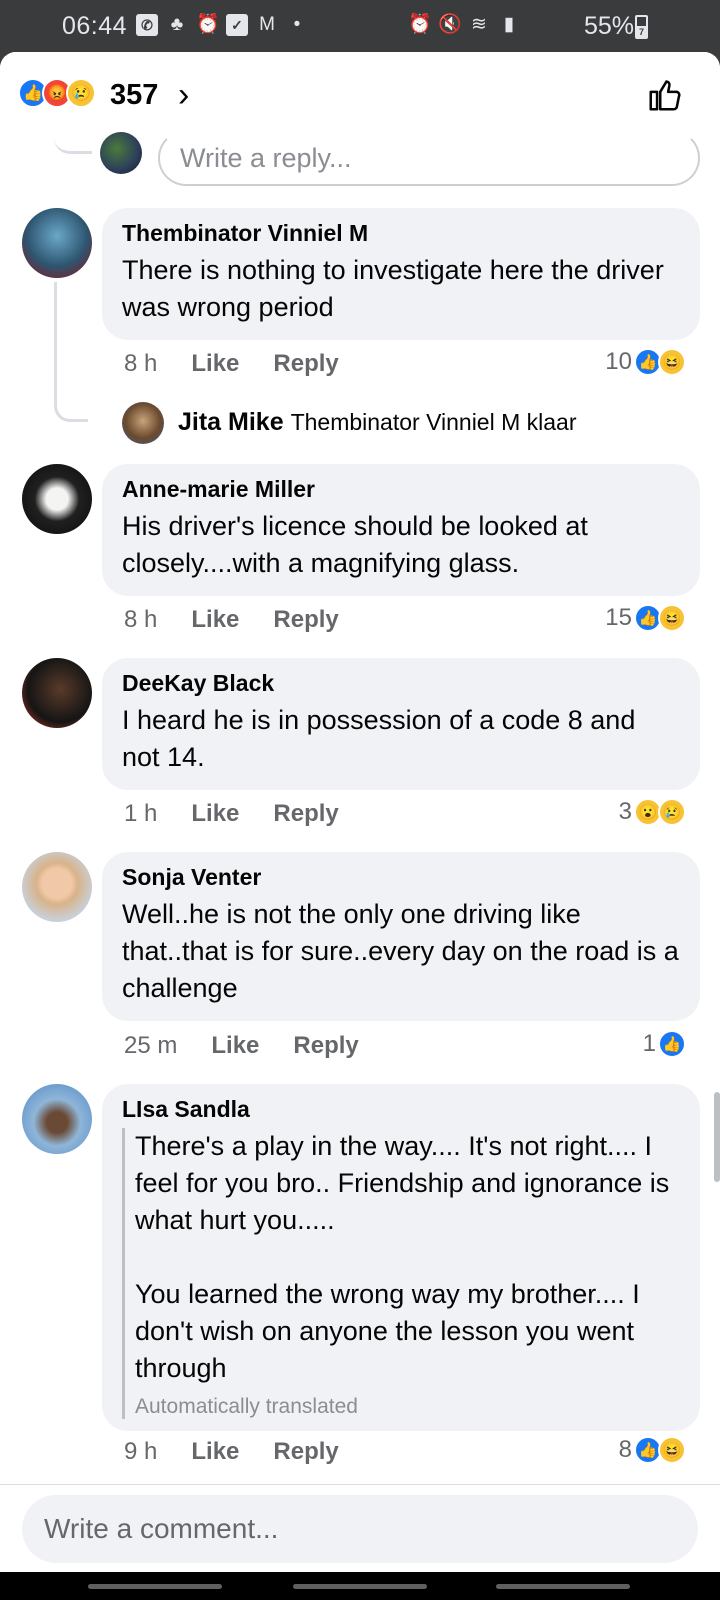  What do you see at coordinates (464, 25) in the screenshot?
I see `system-icons: ⏰ 🔇 ≋ ▮` at bounding box center [464, 25].